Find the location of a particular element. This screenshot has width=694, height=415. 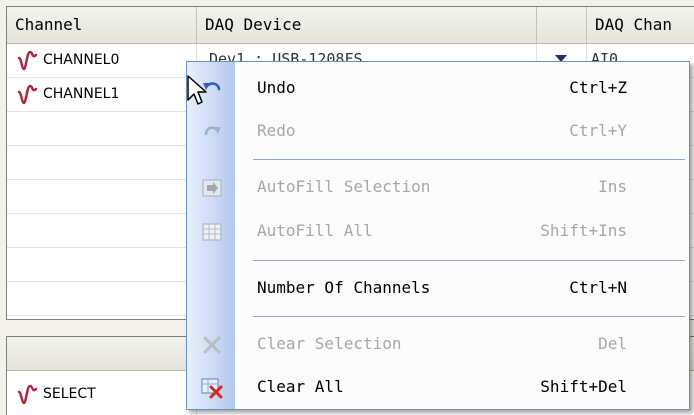

menu-item-autofill-selection: AutoFill Selection Ins is located at coordinates (438, 187).